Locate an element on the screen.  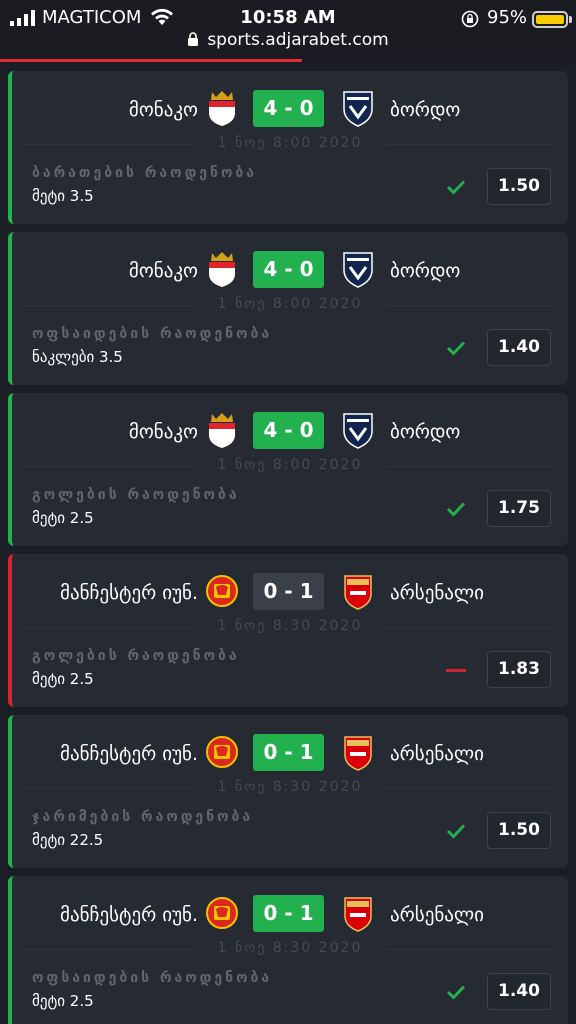
battery-percent: 95% is located at coordinates (507, 17).